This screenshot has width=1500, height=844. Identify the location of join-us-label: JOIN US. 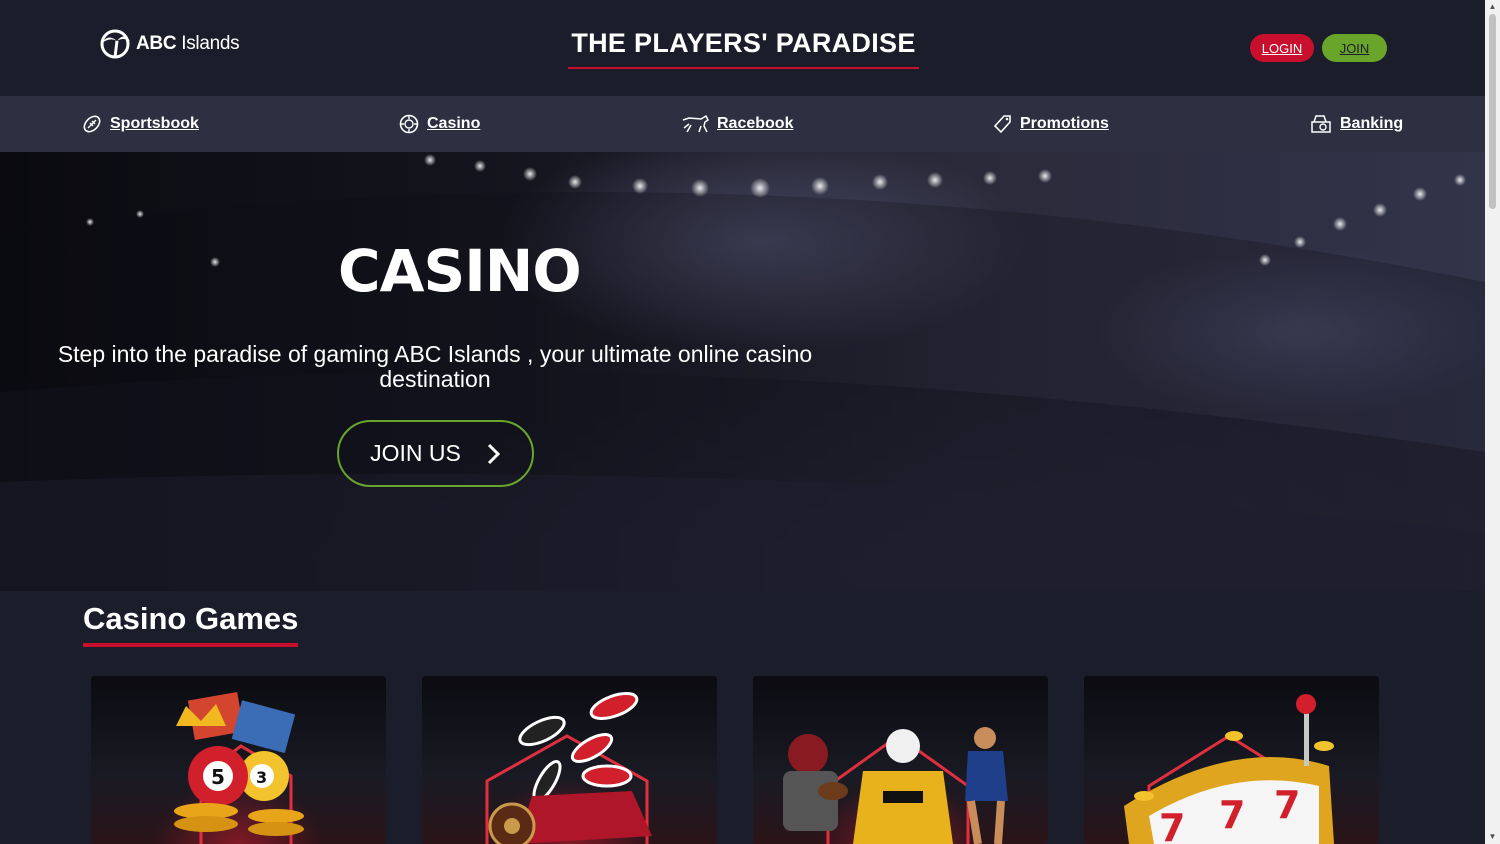
(415, 453).